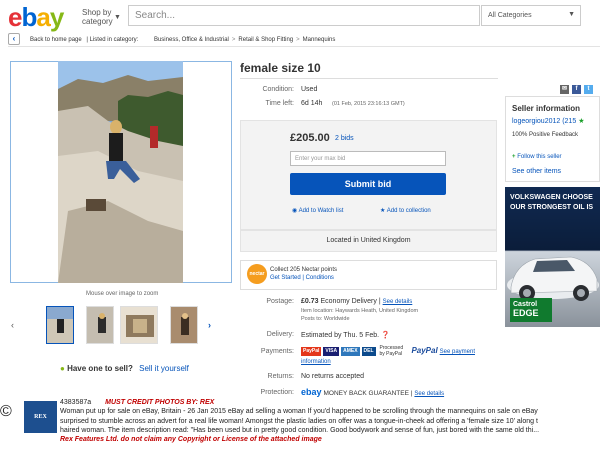  Describe the element at coordinates (350, 301) in the screenshot. I see `postage-service: Economy Delivery |` at that location.